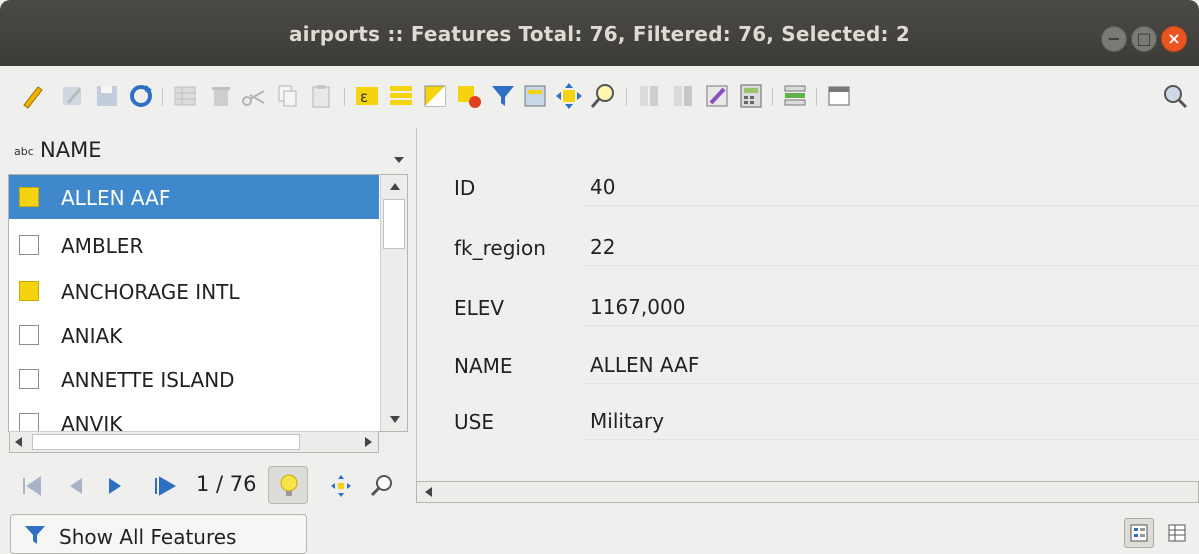  Describe the element at coordinates (401, 96) in the screenshot. I see `select-all-icon` at that location.